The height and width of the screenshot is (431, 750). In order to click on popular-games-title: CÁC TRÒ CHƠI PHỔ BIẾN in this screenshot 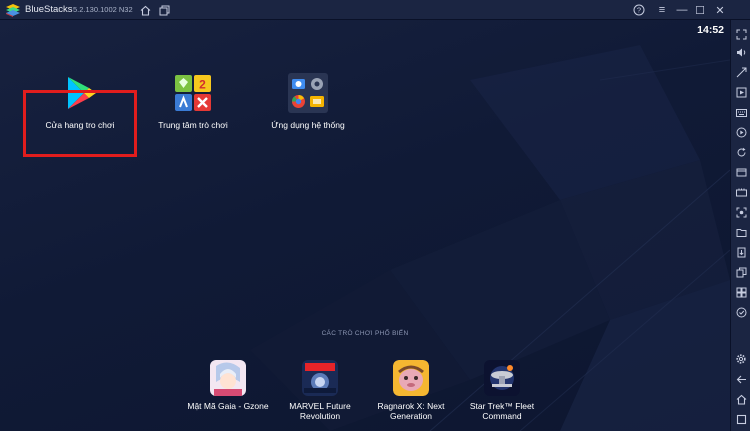, I will do `click(365, 333)`.